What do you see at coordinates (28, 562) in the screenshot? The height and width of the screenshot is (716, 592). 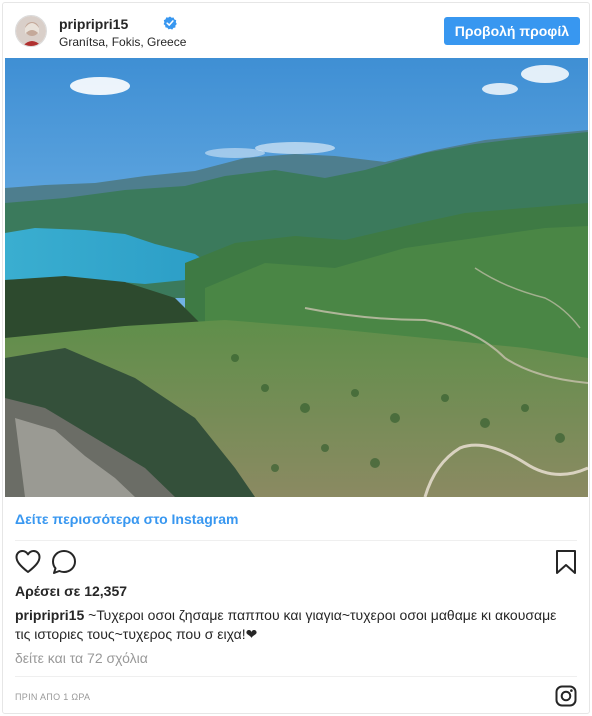 I see `heart-icon` at bounding box center [28, 562].